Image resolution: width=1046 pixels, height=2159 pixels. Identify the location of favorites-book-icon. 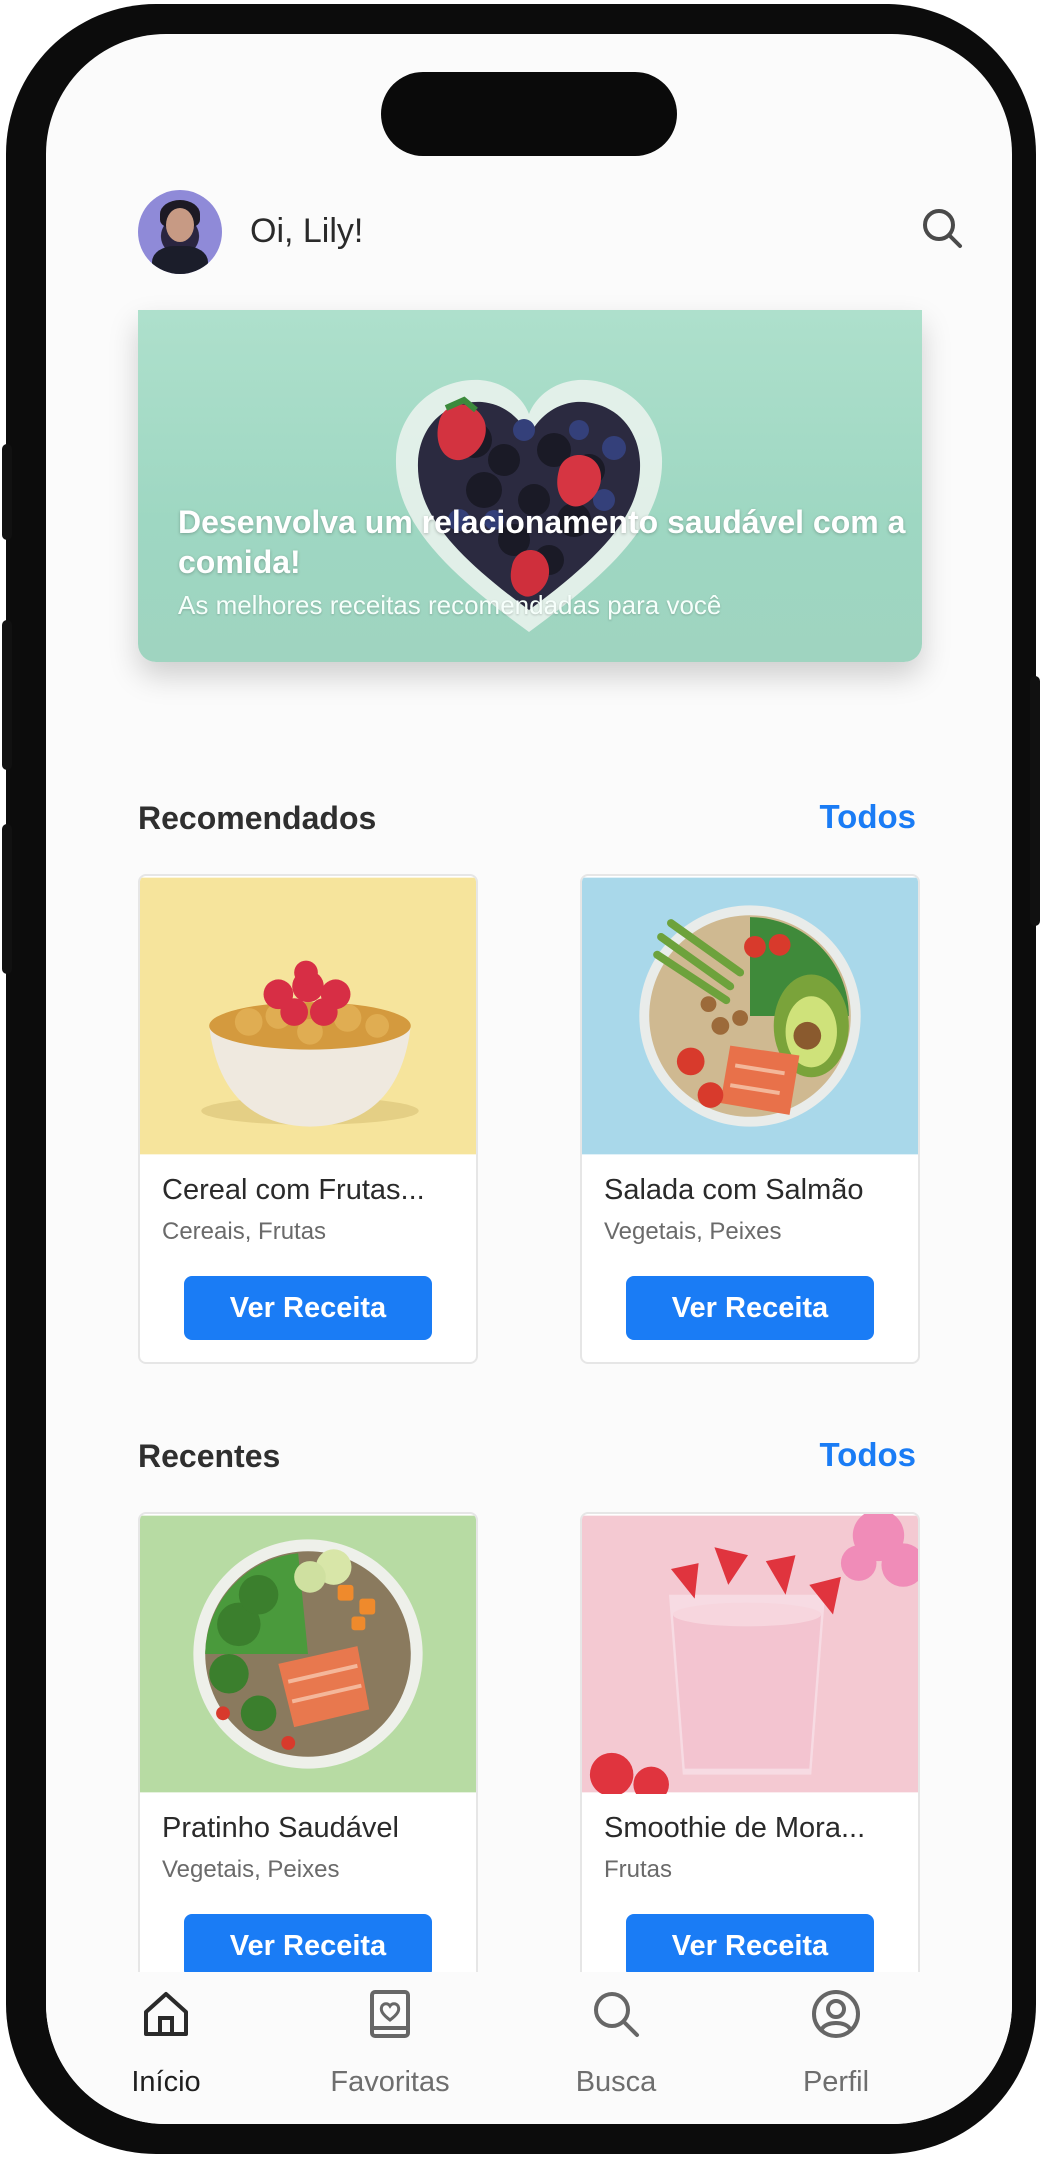
(390, 2014).